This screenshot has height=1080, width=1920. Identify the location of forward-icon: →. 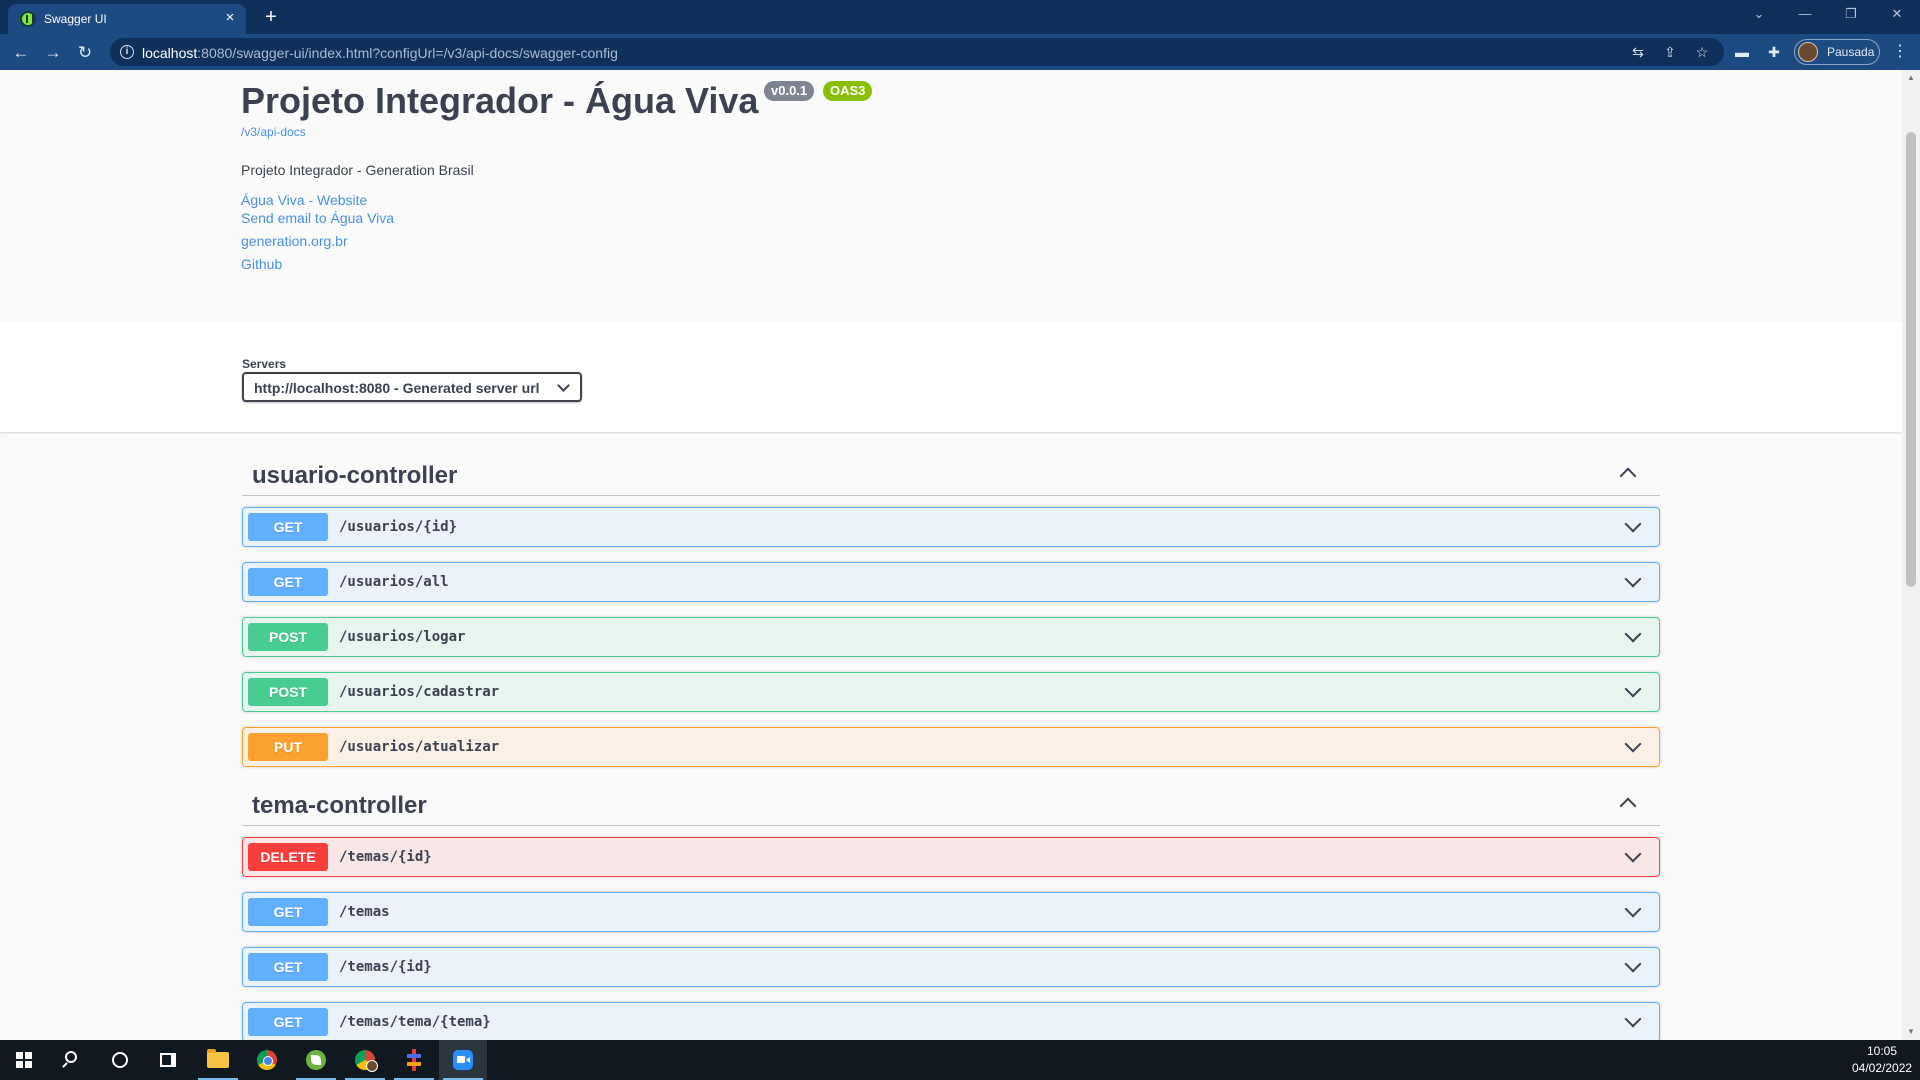
(53, 53).